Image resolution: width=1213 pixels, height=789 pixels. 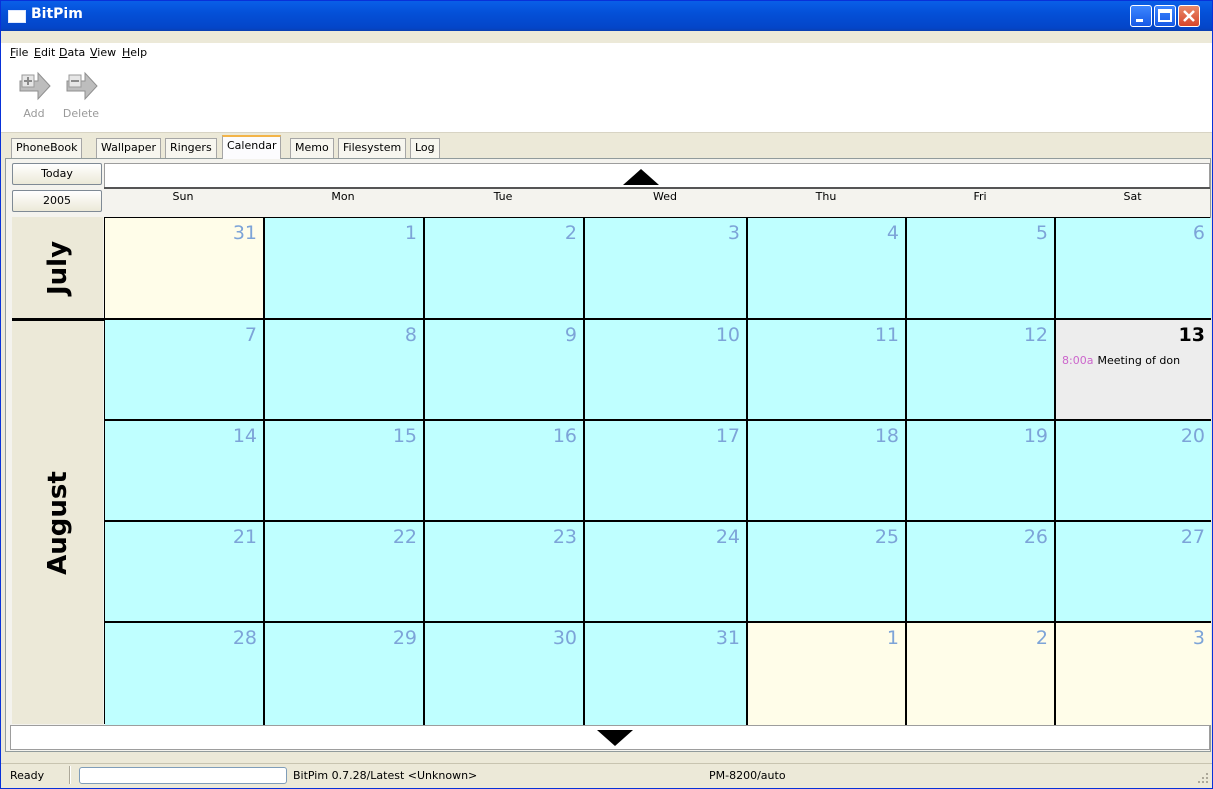 I want to click on scroll-up-bar, so click(x=657, y=175).